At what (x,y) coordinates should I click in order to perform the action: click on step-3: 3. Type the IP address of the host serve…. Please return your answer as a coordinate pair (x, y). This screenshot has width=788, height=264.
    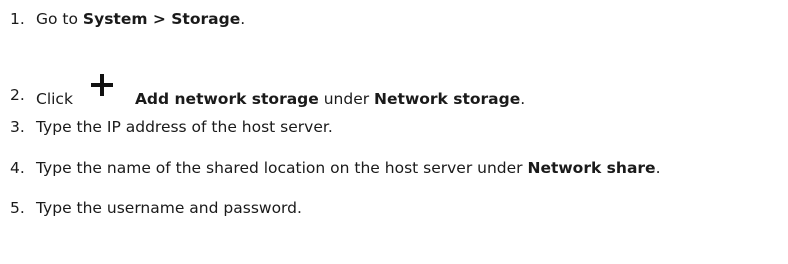
    Looking at the image, I should click on (171, 127).